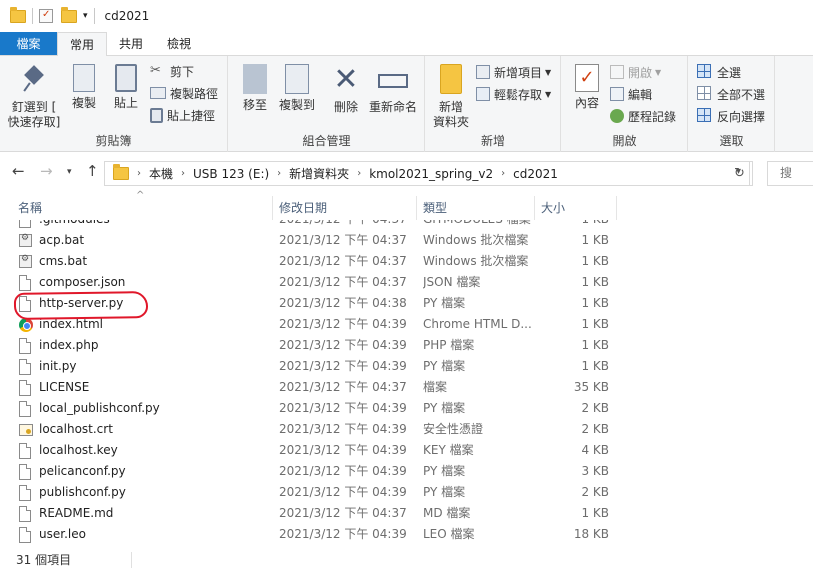 This screenshot has height=572, width=813. Describe the element at coordinates (184, 93) in the screenshot. I see `copy-path-button: 複製路徑` at that location.